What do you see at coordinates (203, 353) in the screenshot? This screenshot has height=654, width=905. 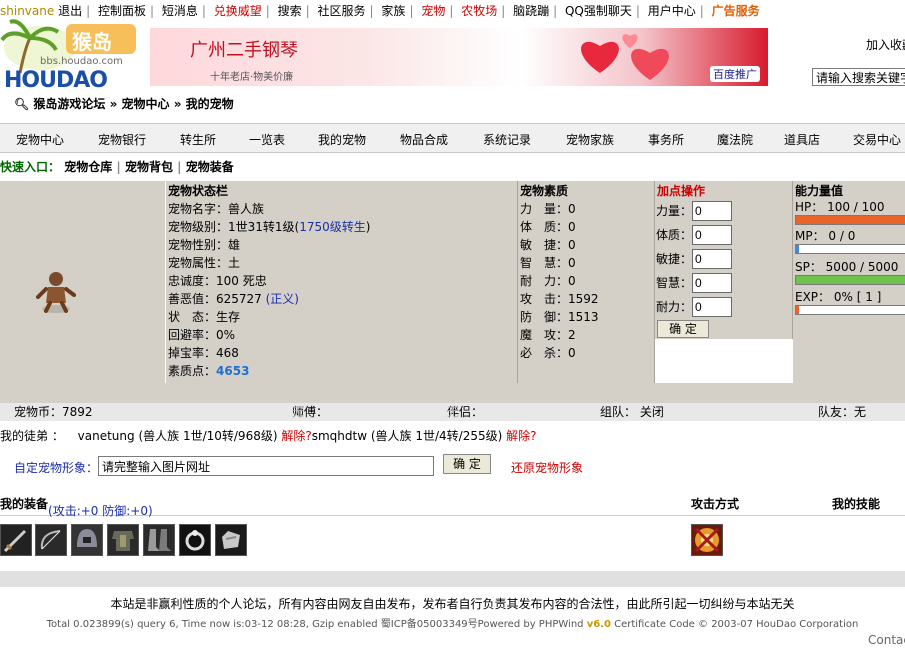 I see `pet-drop-rate: 掉宝率：468` at bounding box center [203, 353].